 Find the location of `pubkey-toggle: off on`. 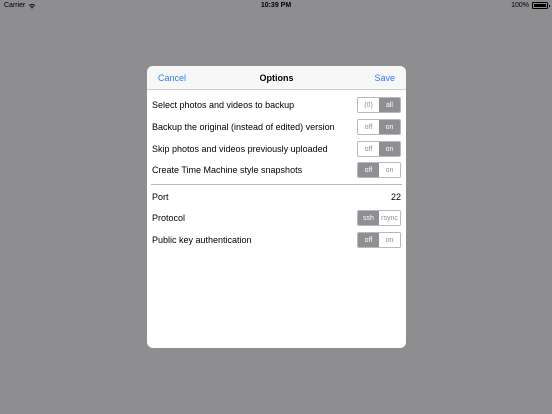

pubkey-toggle: off on is located at coordinates (379, 240).